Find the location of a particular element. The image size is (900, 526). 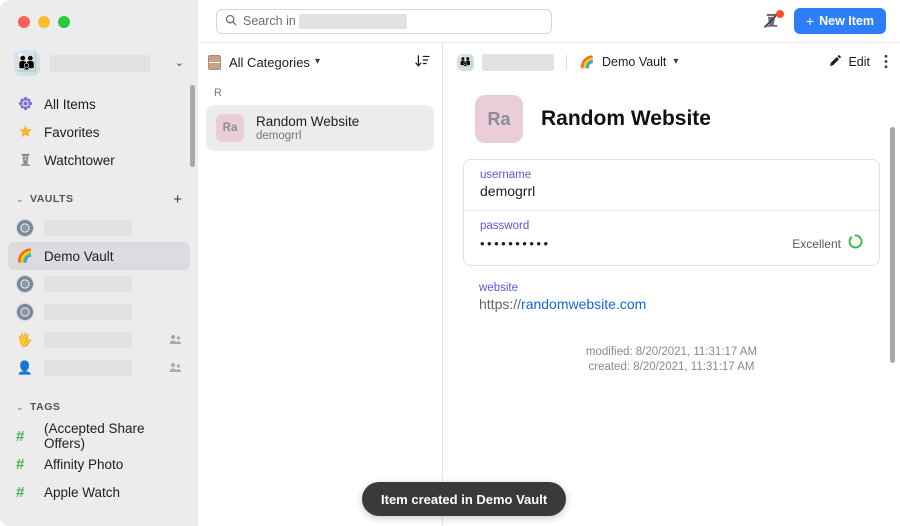

detail-vault-name: Demo Vault is located at coordinates (634, 62).